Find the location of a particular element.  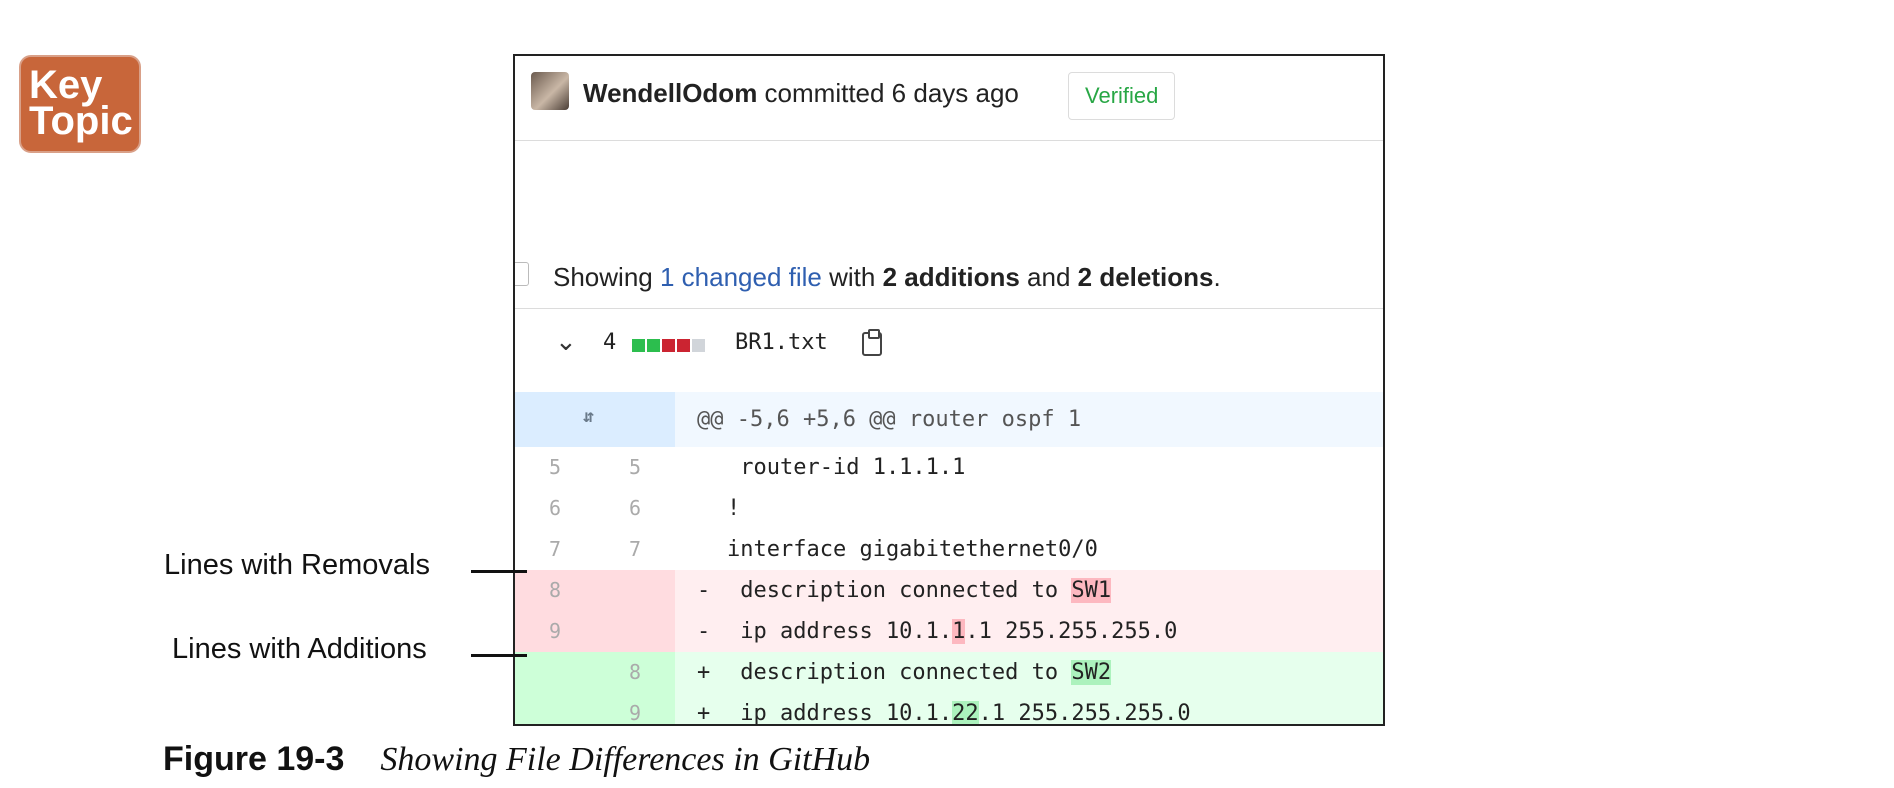

diff-file-icon is located at coordinates (522, 274).